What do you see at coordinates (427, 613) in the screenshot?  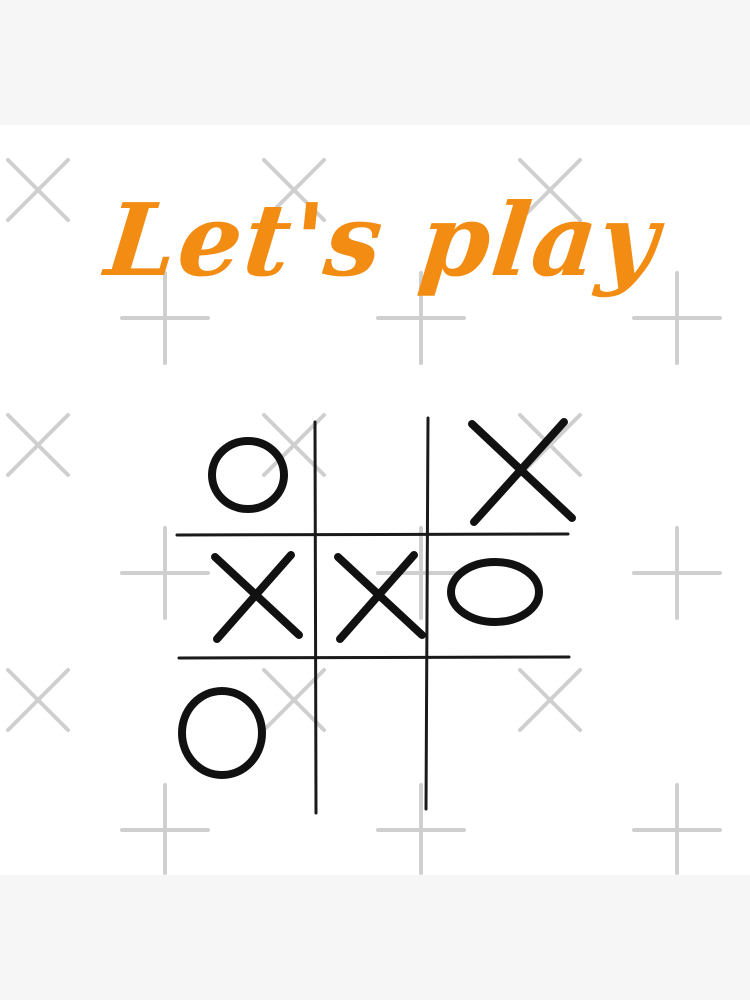 I see `grid-line-vertical-right` at bounding box center [427, 613].